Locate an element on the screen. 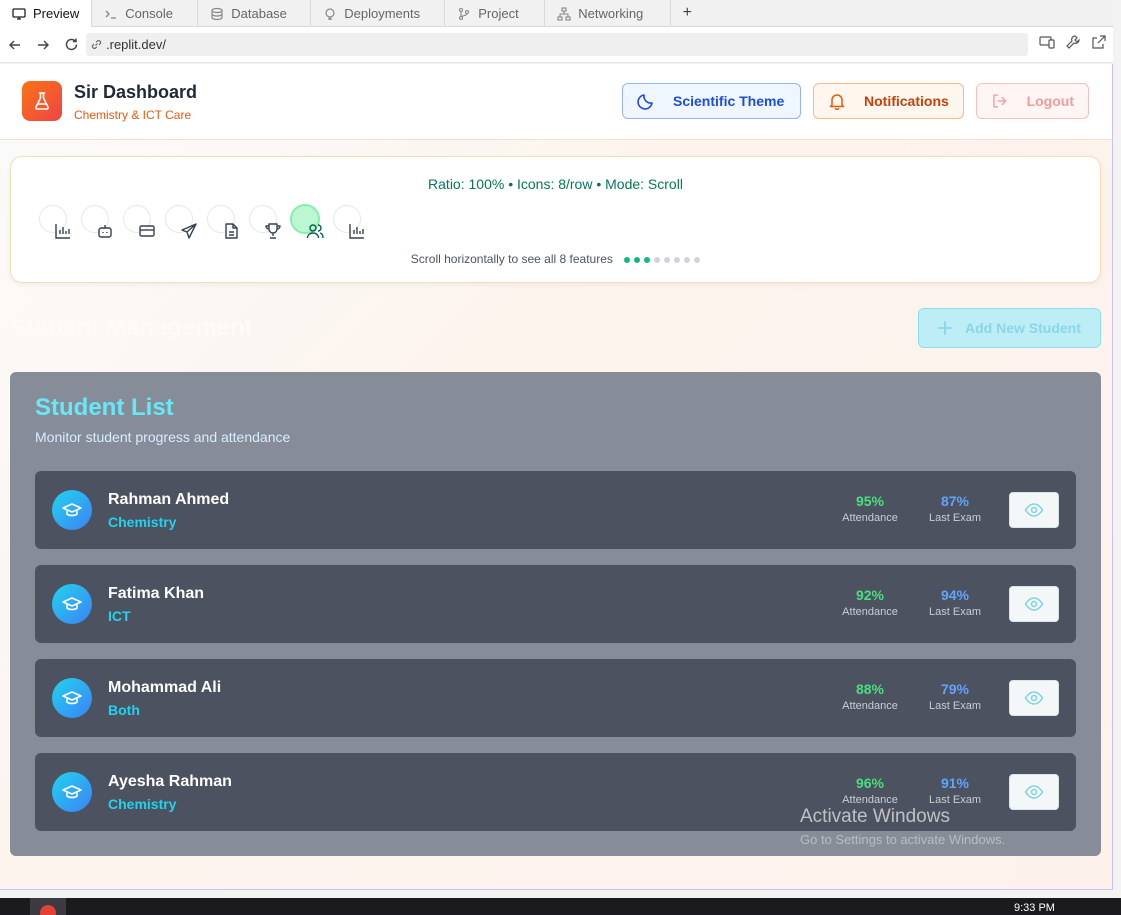  tab-label: Database is located at coordinates (259, 13).